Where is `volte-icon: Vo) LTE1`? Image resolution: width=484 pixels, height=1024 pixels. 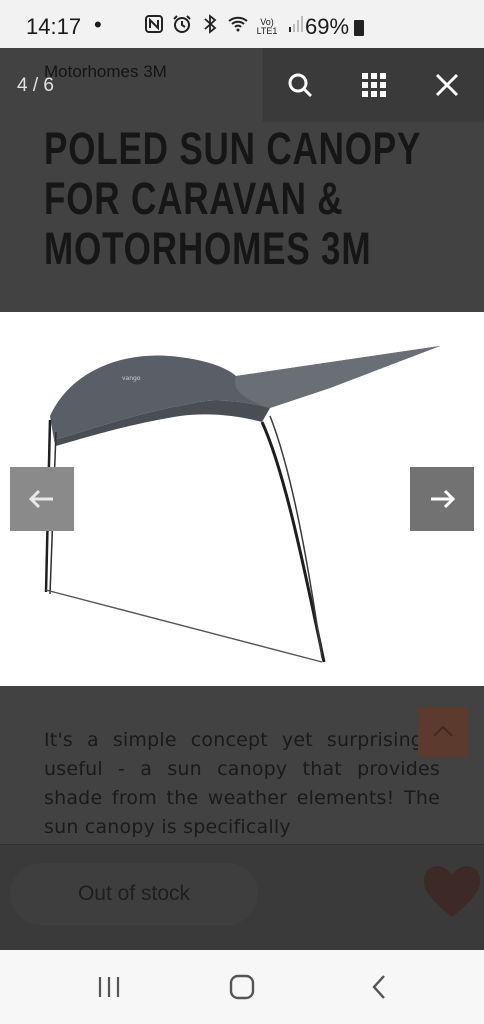
volte-icon: Vo) LTE1 is located at coordinates (267, 26).